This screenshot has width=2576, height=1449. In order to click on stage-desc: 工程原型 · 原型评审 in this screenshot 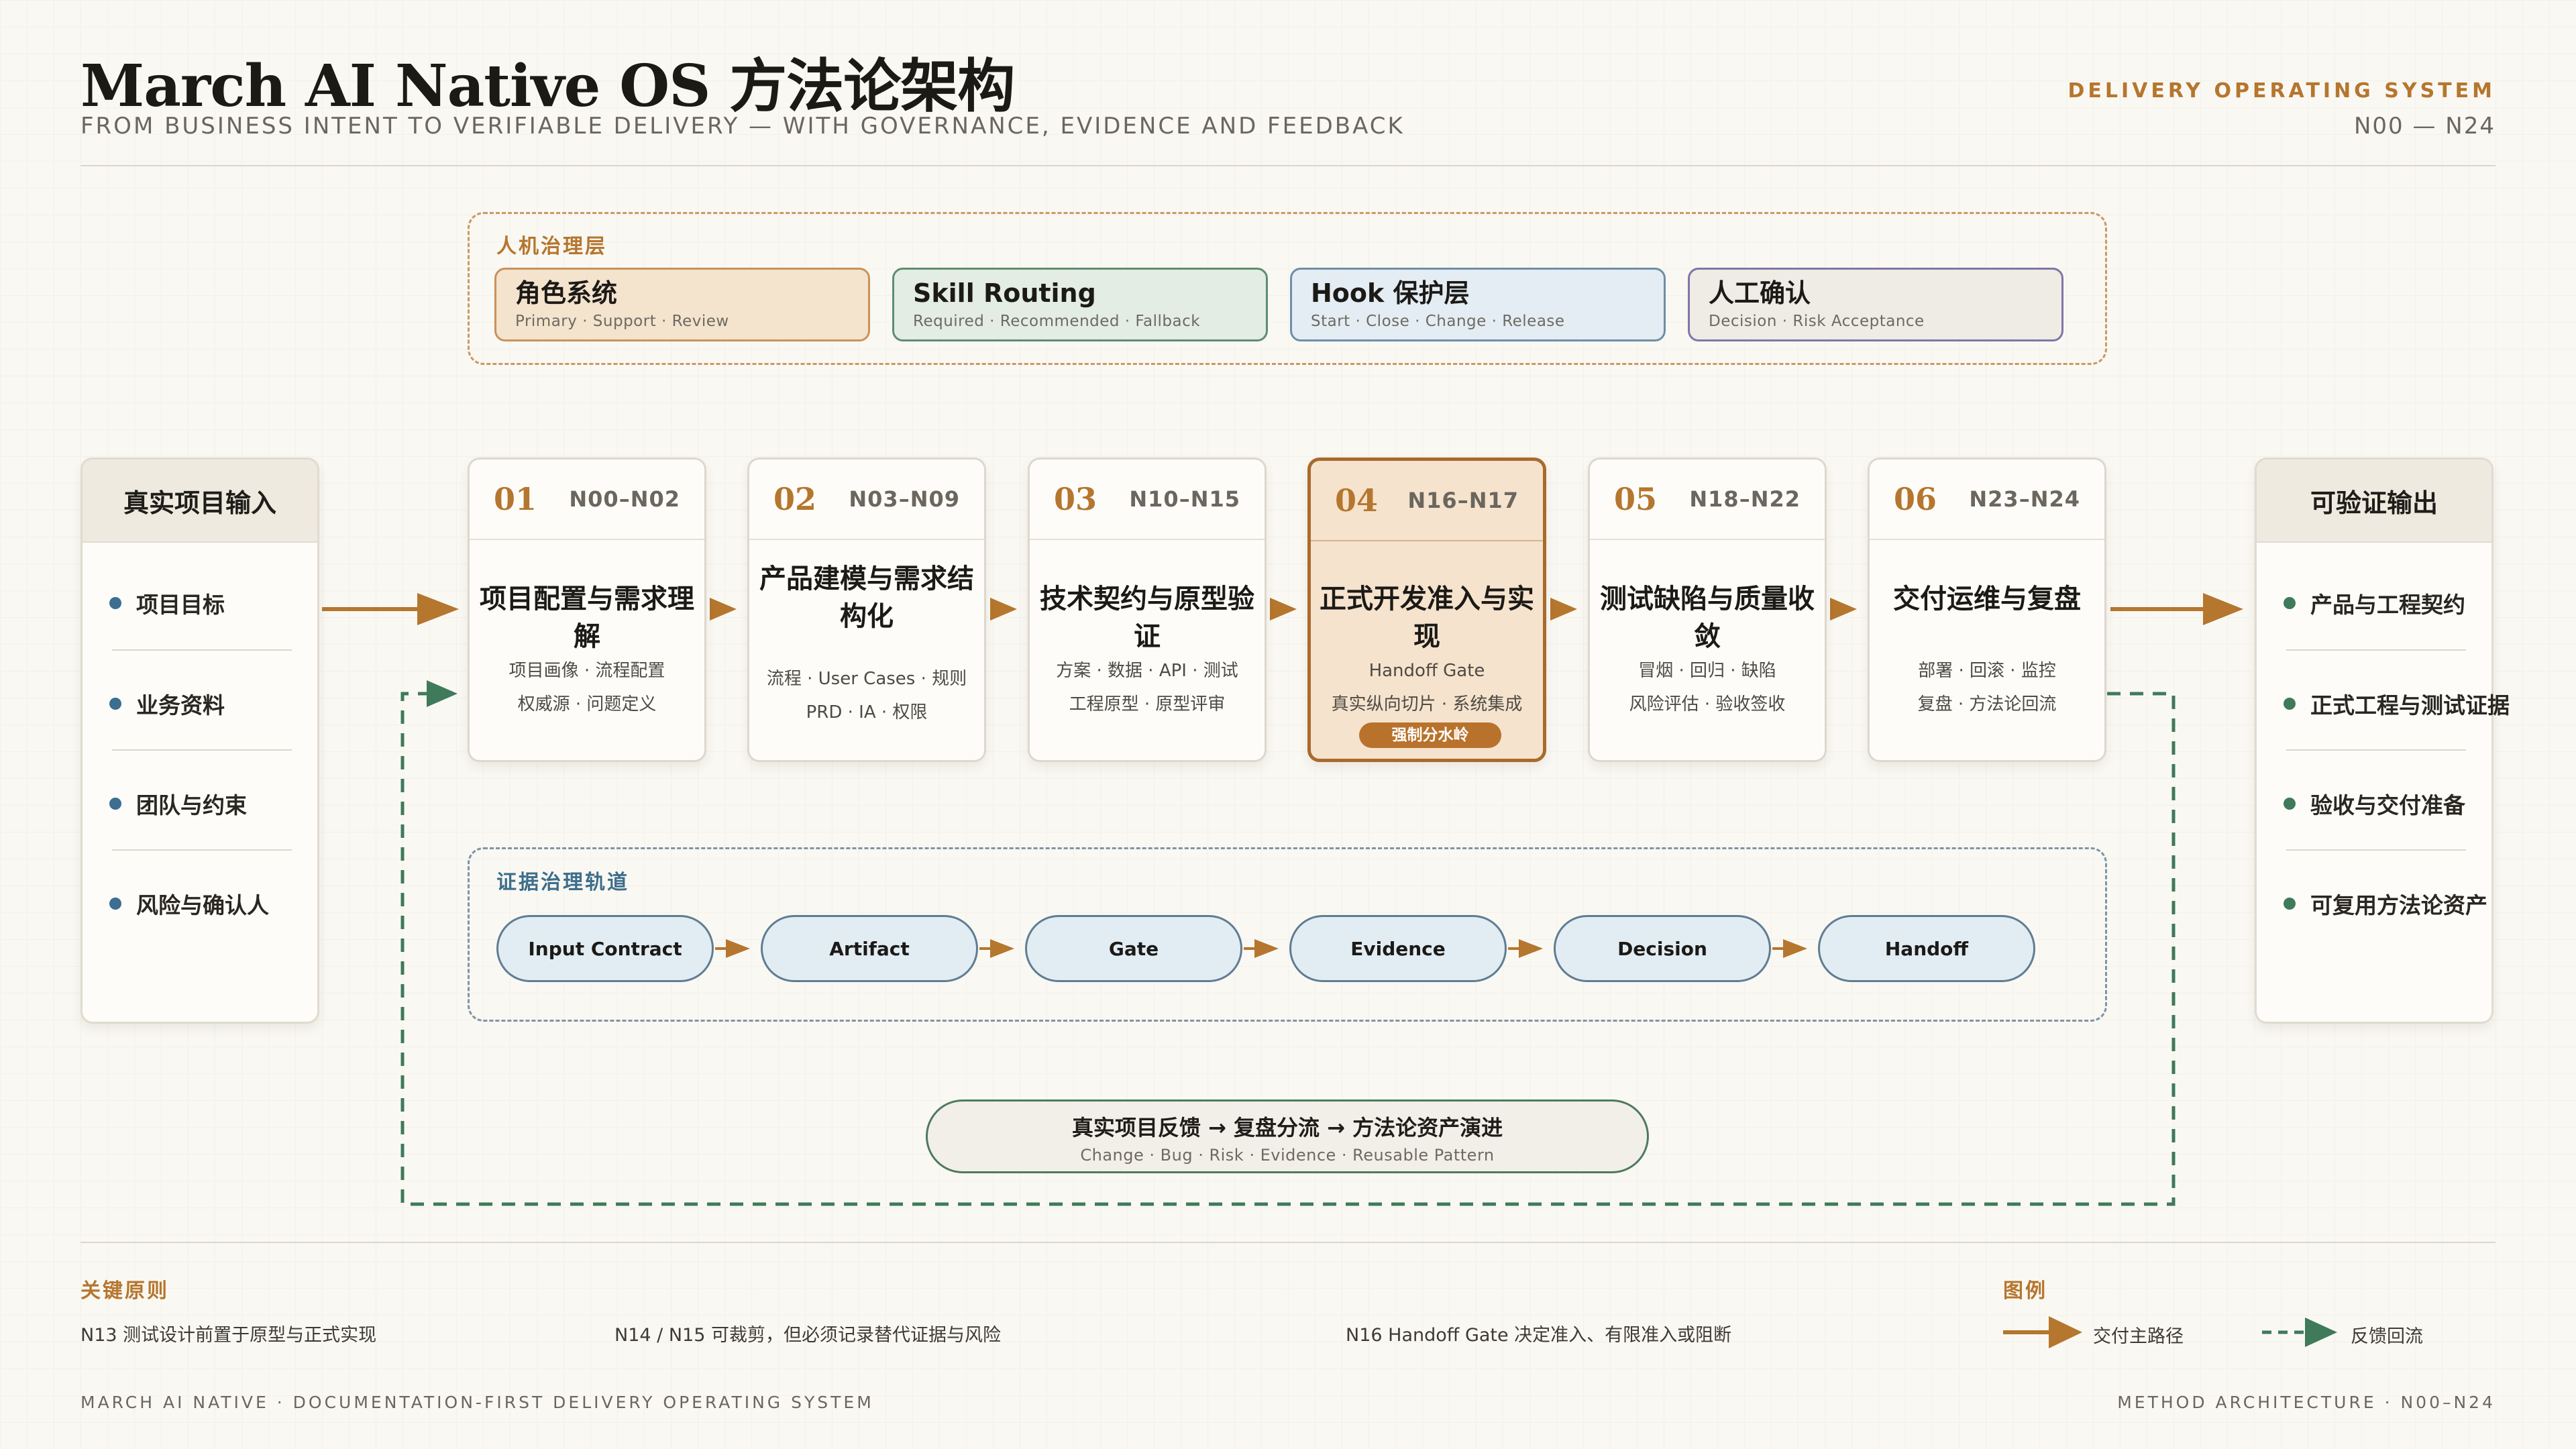, I will do `click(1147, 704)`.